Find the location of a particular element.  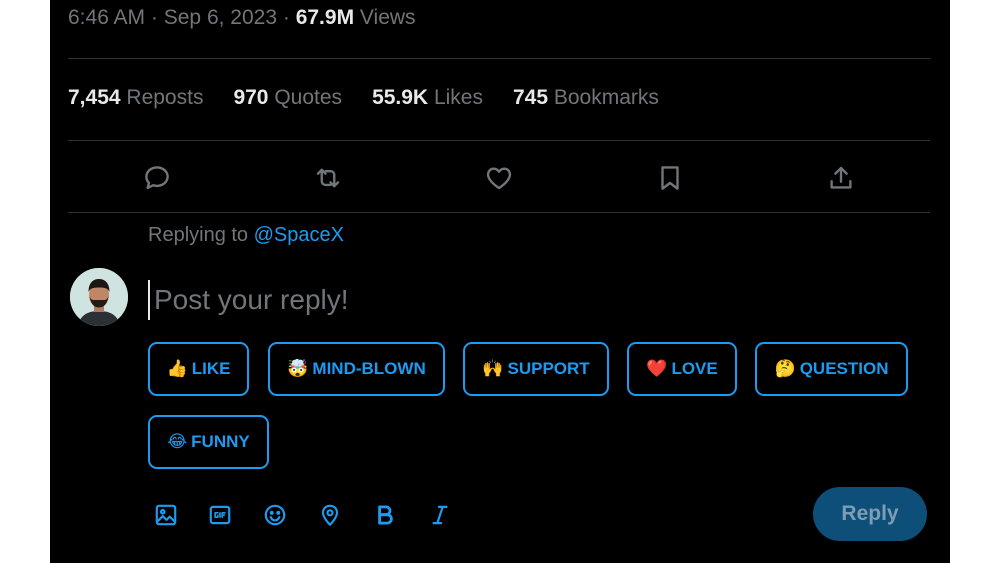

repost-icon is located at coordinates (328, 178).